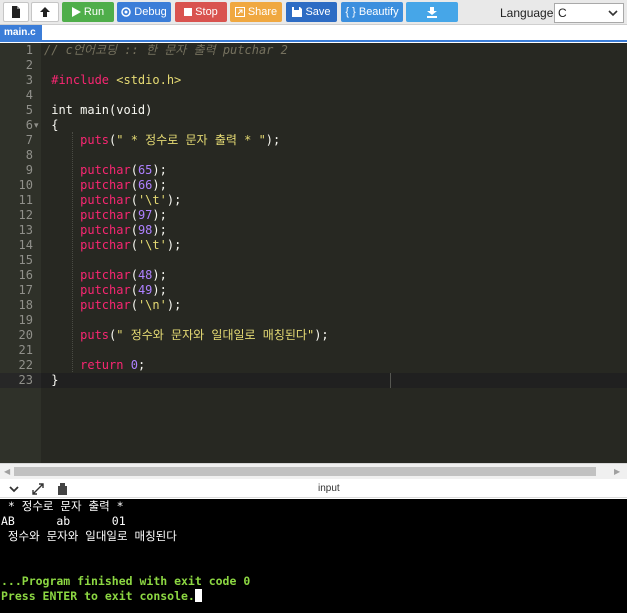 Image resolution: width=627 pixels, height=613 pixels. I want to click on debug-button: Debug, so click(144, 12).